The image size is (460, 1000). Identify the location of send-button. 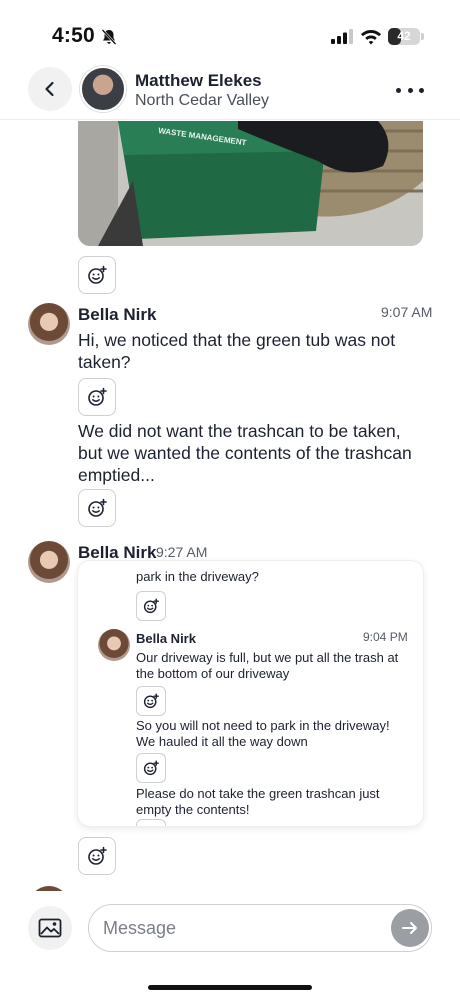
(410, 928).